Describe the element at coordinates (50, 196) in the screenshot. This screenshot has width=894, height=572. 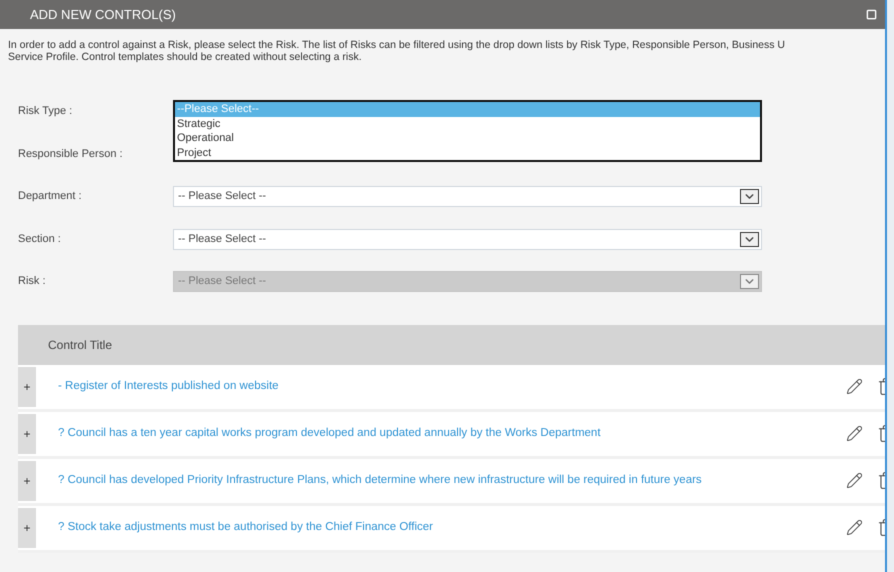
I see `field-label: Department :` at that location.